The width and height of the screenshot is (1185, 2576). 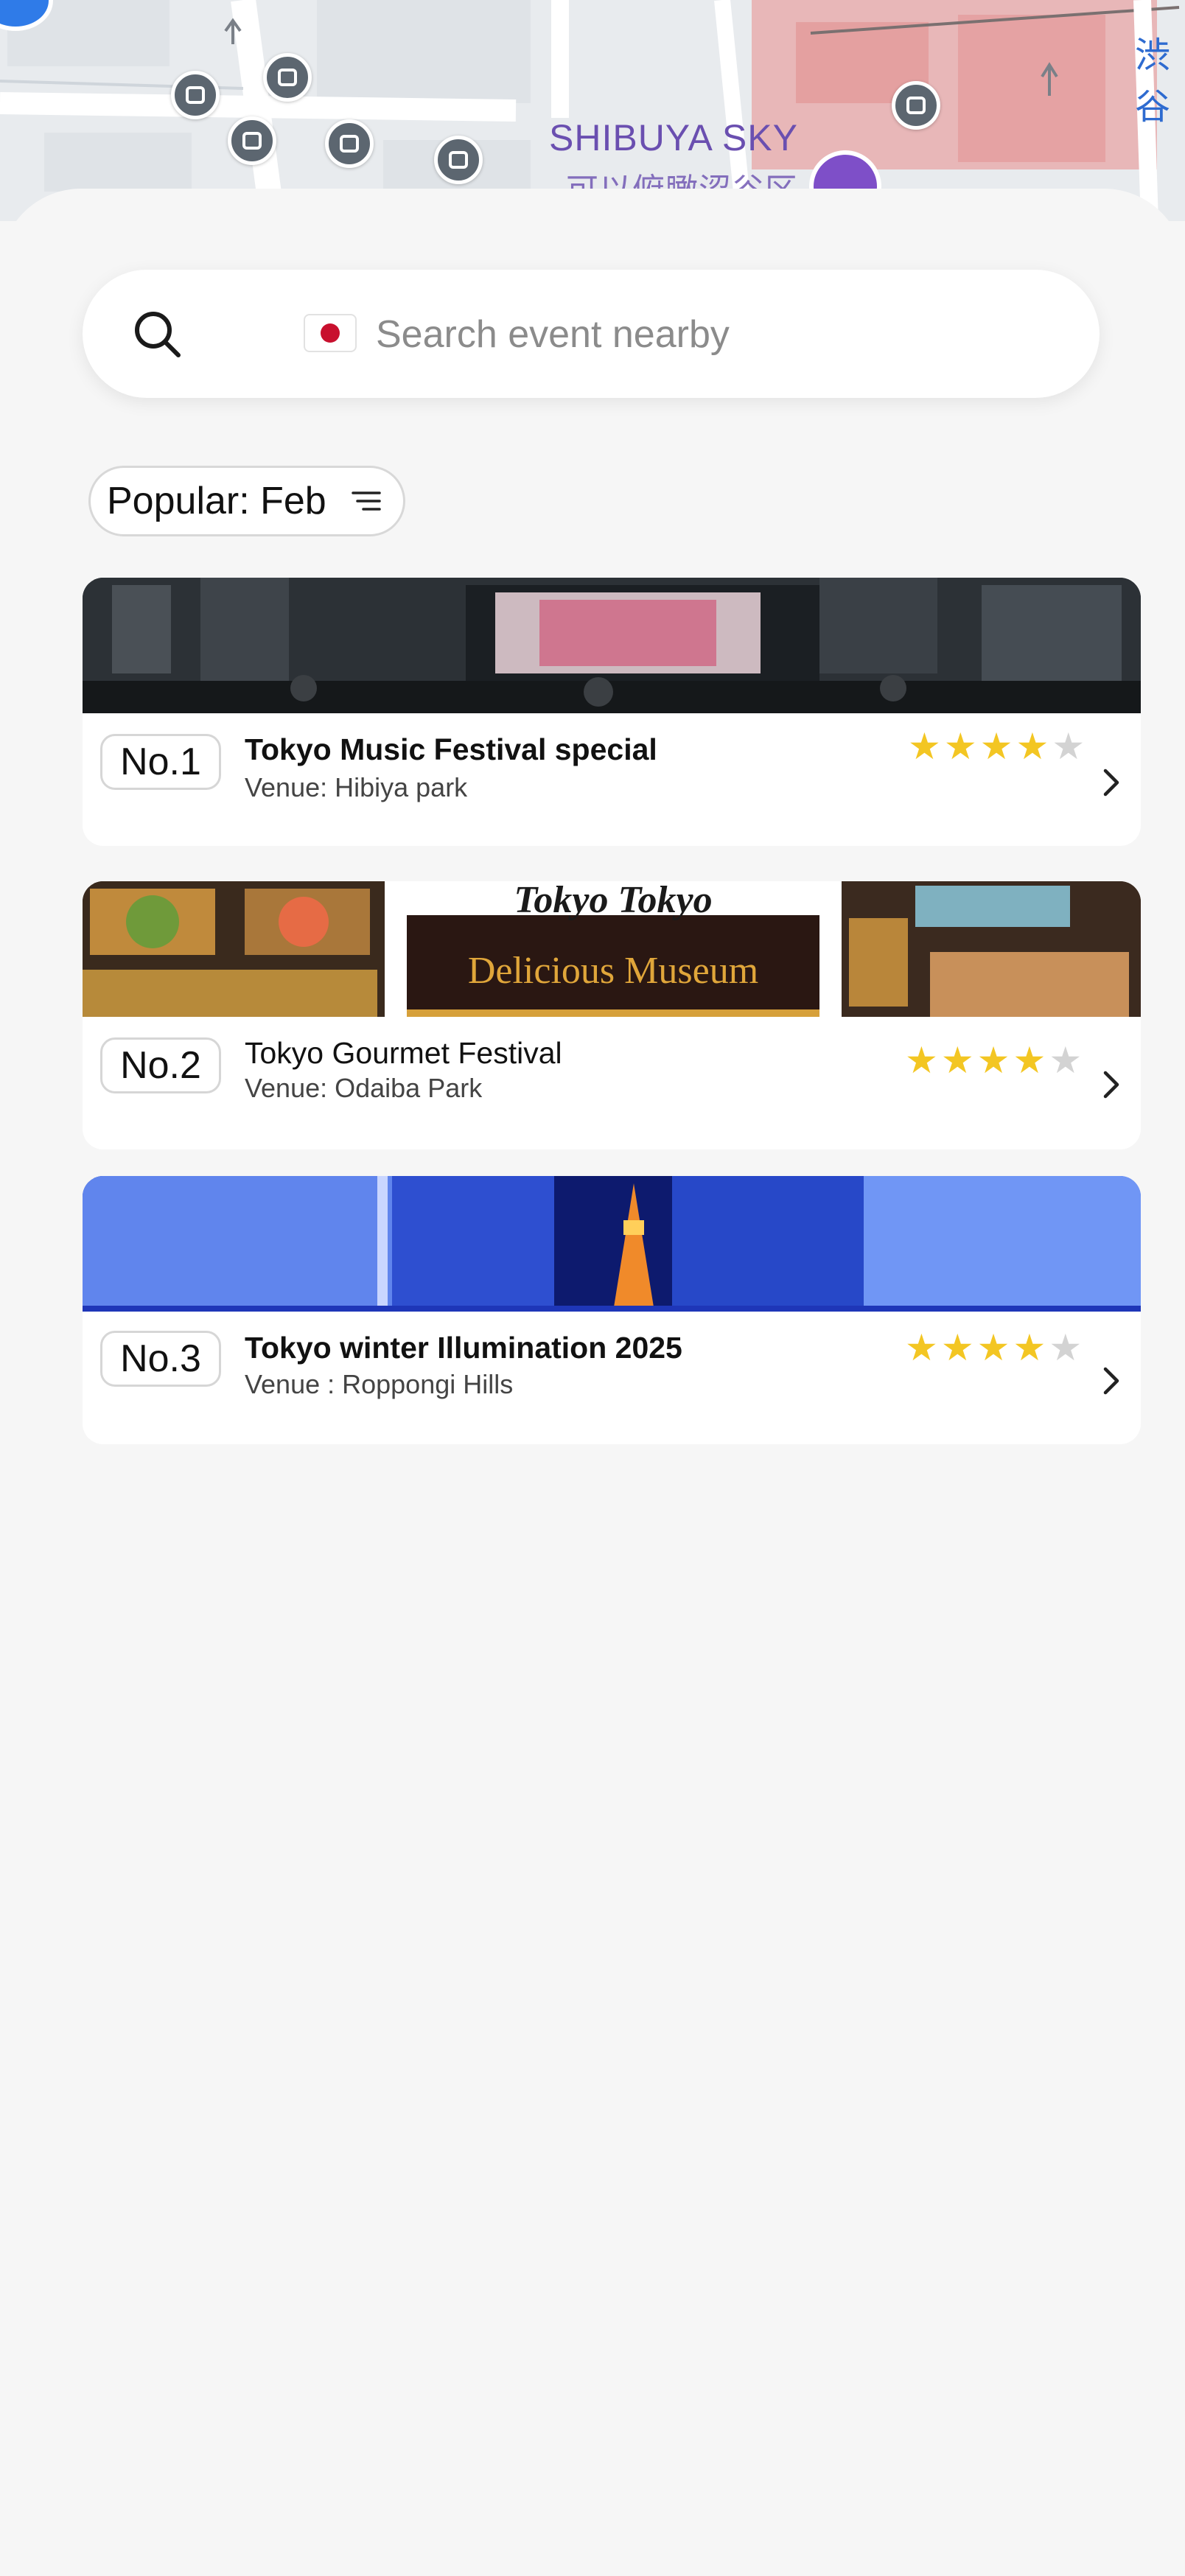 What do you see at coordinates (366, 501) in the screenshot?
I see `filter-lines-icon` at bounding box center [366, 501].